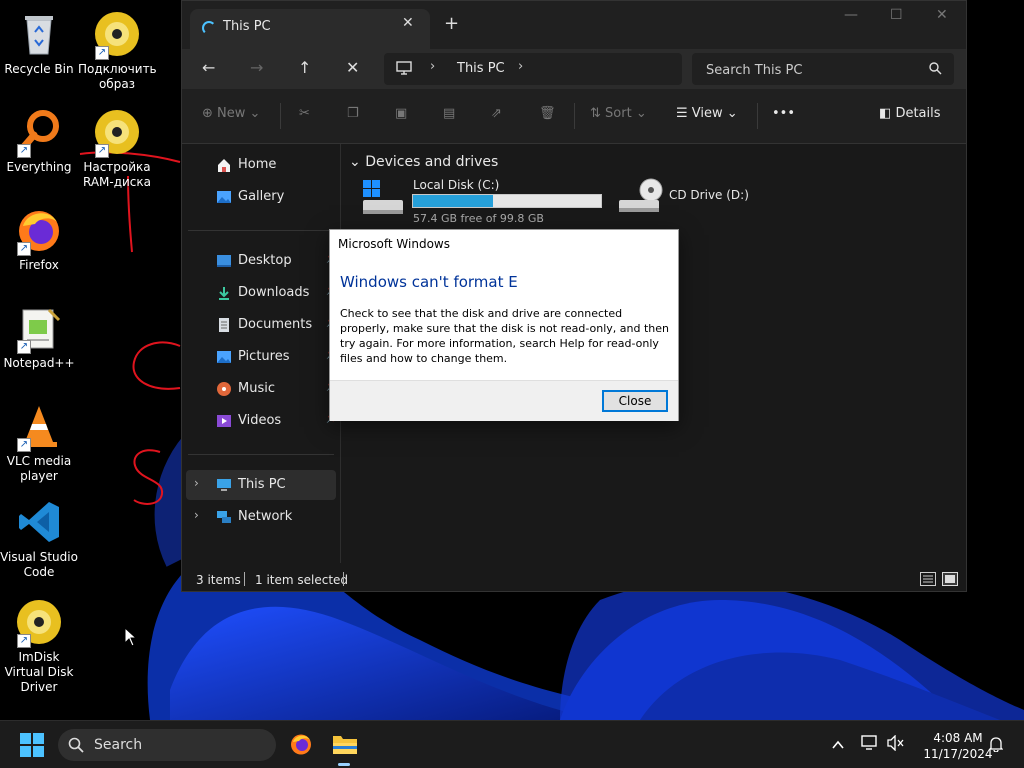 The image size is (1024, 768). What do you see at coordinates (39, 443) in the screenshot?
I see `desktop-icon-vlc: ↗ VLC media player` at bounding box center [39, 443].